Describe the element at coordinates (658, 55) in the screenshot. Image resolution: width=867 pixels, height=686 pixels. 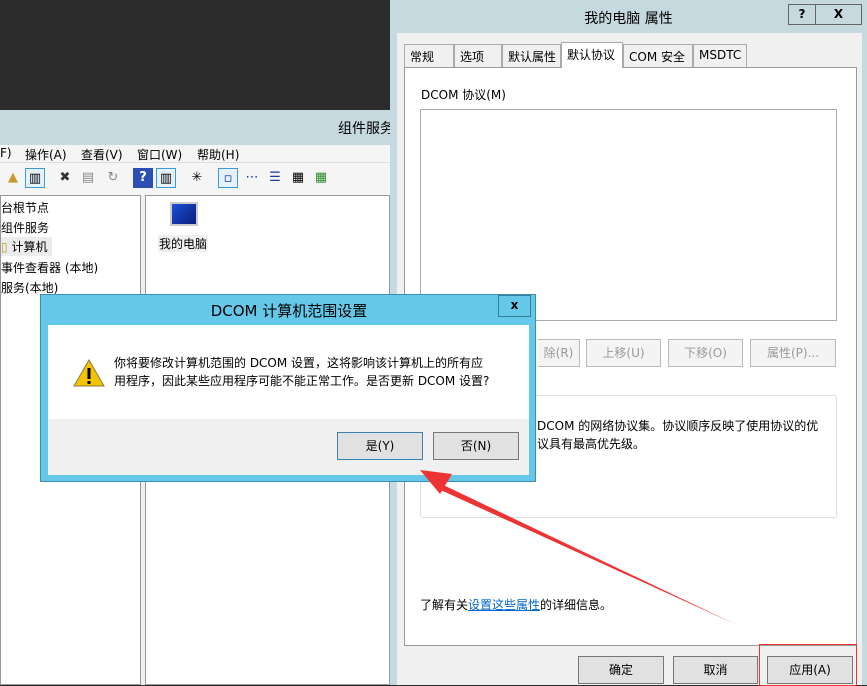
I see `tab-com-security: COM 安全` at that location.